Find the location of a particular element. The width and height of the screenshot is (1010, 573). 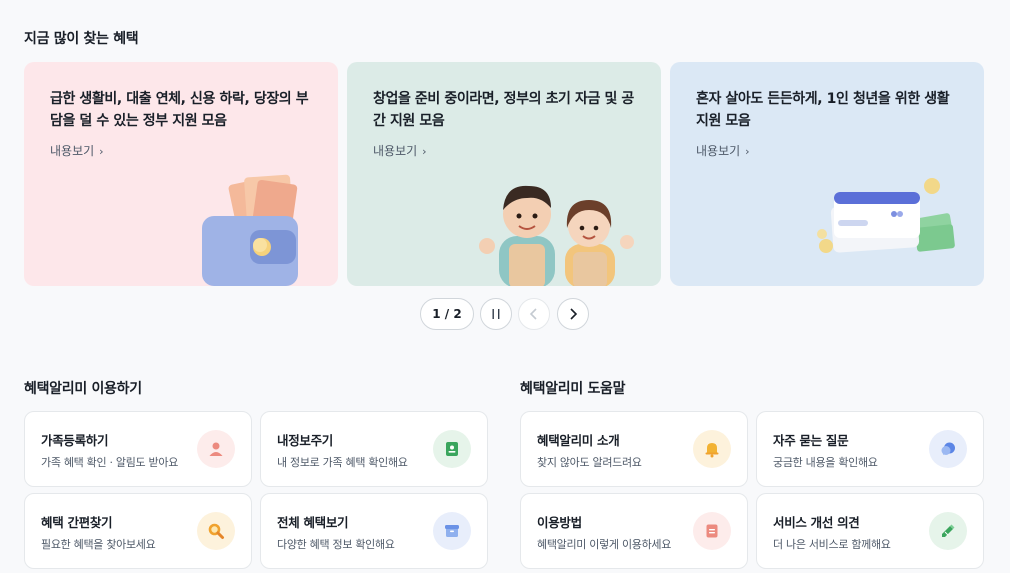

tile-family-register: 가족등록하기 가족 혜택 확인 · 알림도 받아요 is located at coordinates (138, 449).